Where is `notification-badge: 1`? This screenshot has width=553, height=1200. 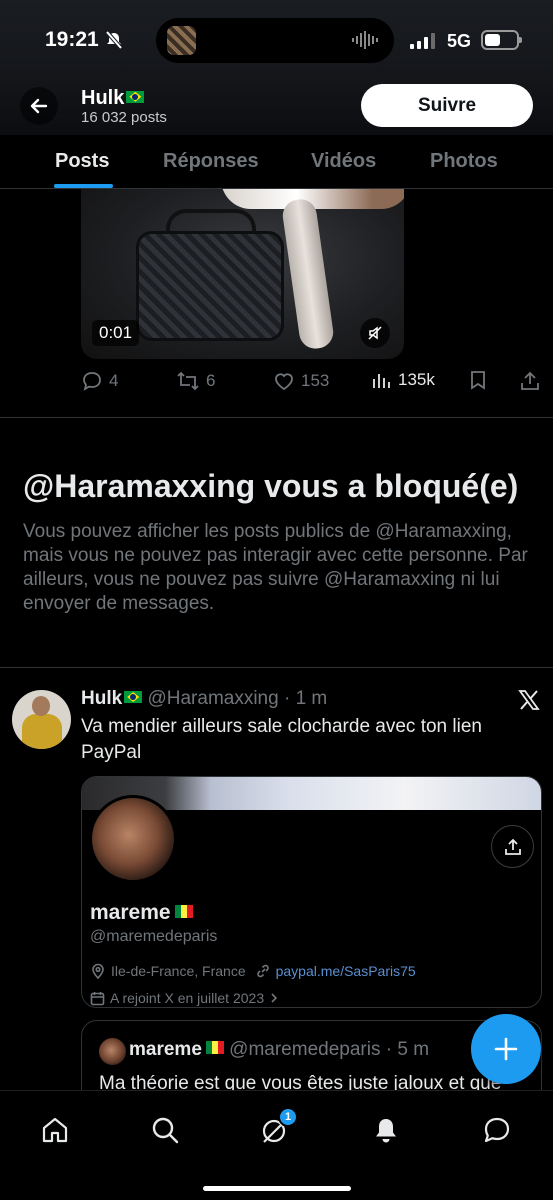
notification-badge: 1 is located at coordinates (288, 1117).